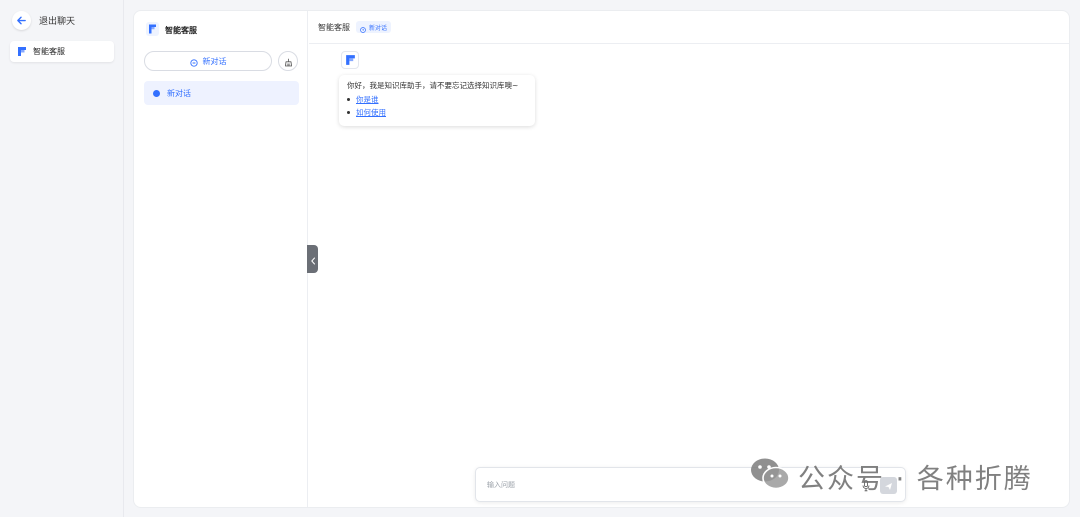 The image size is (1080, 517). What do you see at coordinates (57, 22) in the screenshot?
I see `exit-chat-label: 退出聊天` at bounding box center [57, 22].